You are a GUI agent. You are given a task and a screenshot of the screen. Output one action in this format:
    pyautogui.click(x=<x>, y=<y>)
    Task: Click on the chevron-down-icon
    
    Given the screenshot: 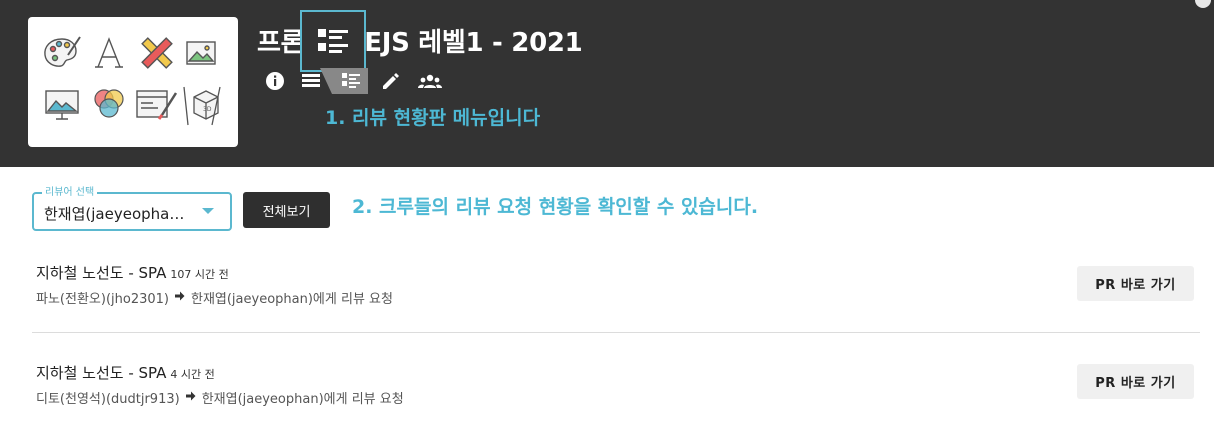 What is the action you would take?
    pyautogui.click(x=208, y=211)
    